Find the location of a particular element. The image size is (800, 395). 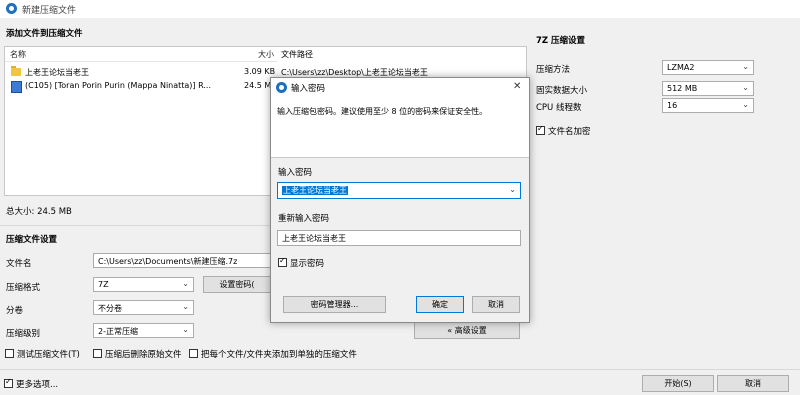

reenter-password-input: 上老王论坛当老王 is located at coordinates (399, 238).